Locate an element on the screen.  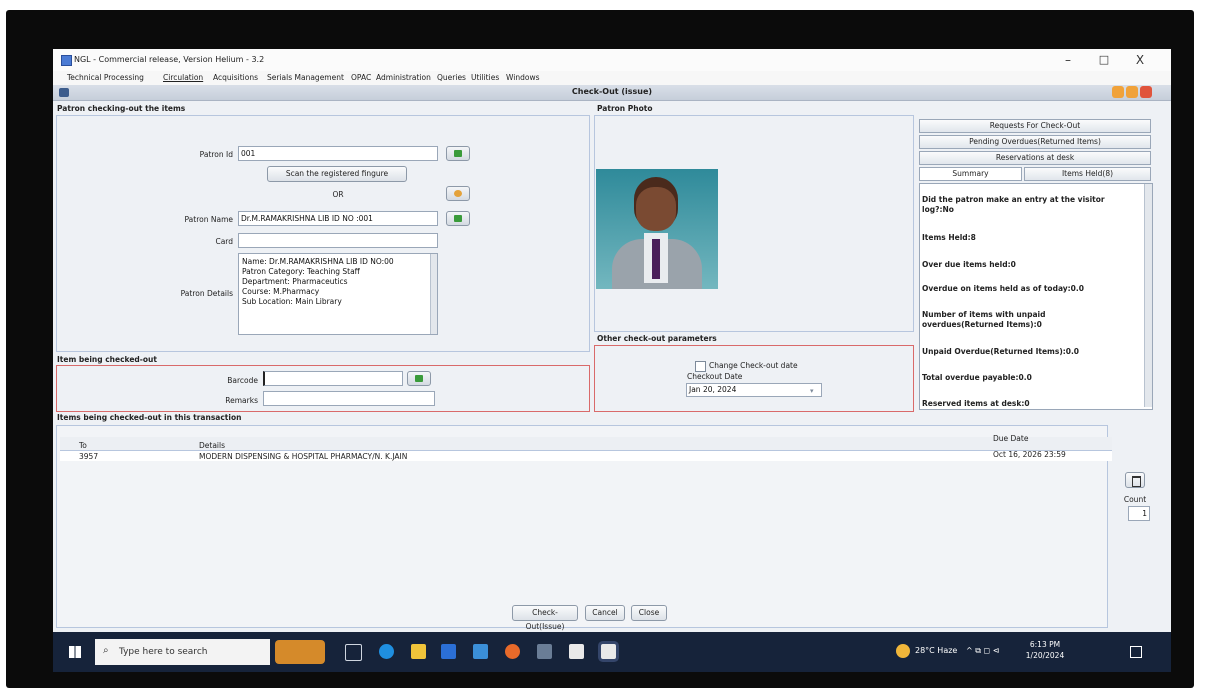
summary-reserved-desk: Reserved items at desk:0 is located at coordinates (976, 403).